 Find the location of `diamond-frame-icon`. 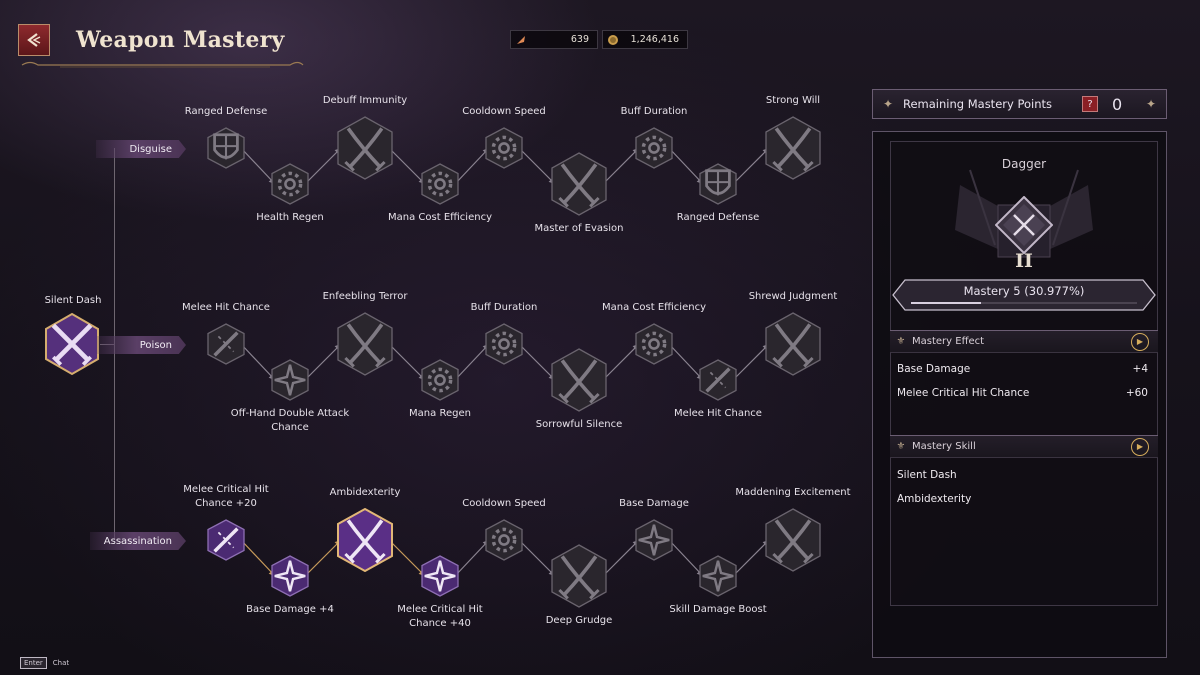

diamond-frame-icon is located at coordinates (1024, 225).